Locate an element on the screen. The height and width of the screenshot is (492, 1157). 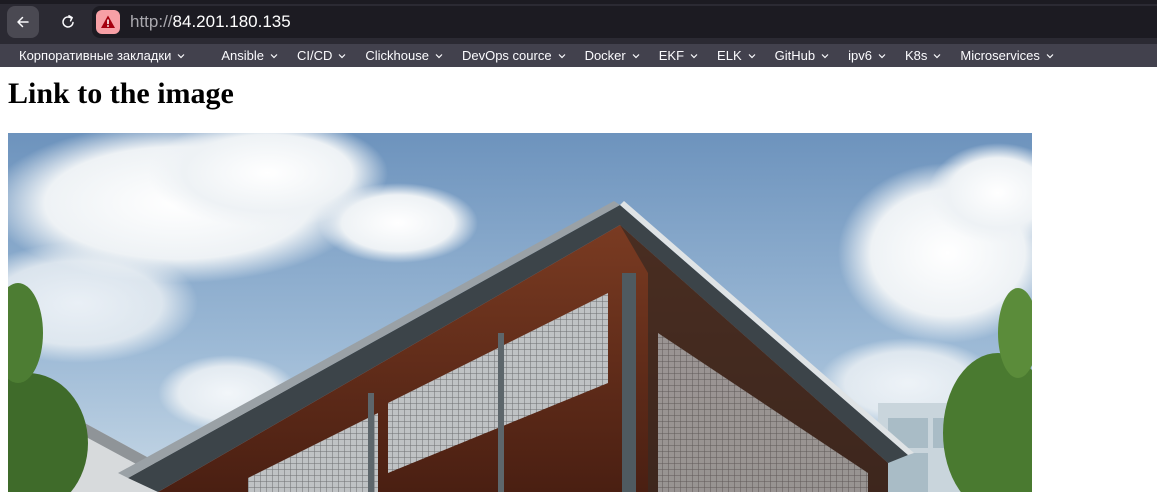
bookmark-folder-microservices: Microservices is located at coordinates (997, 55).